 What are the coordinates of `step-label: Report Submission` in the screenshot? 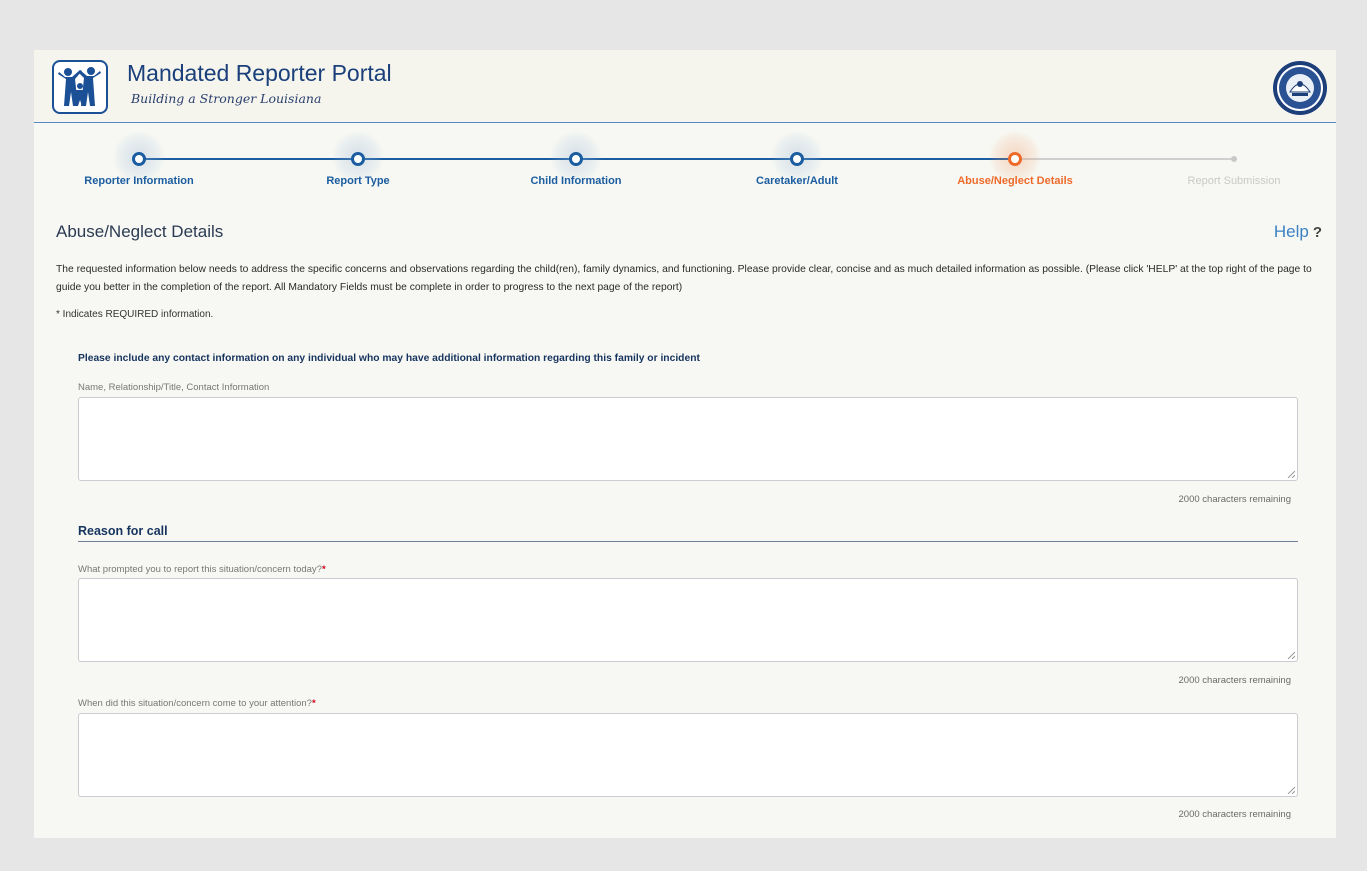 It's located at (1234, 181).